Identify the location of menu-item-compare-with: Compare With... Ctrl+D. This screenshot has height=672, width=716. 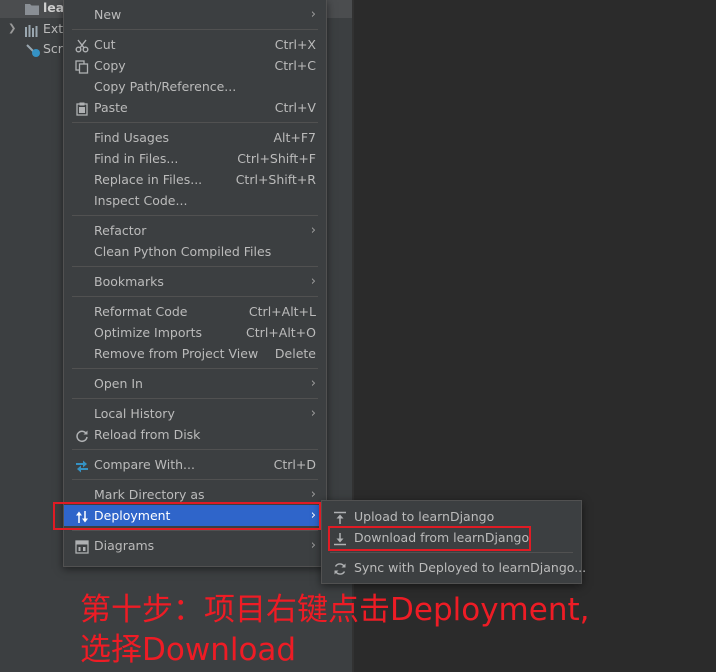
(195, 464).